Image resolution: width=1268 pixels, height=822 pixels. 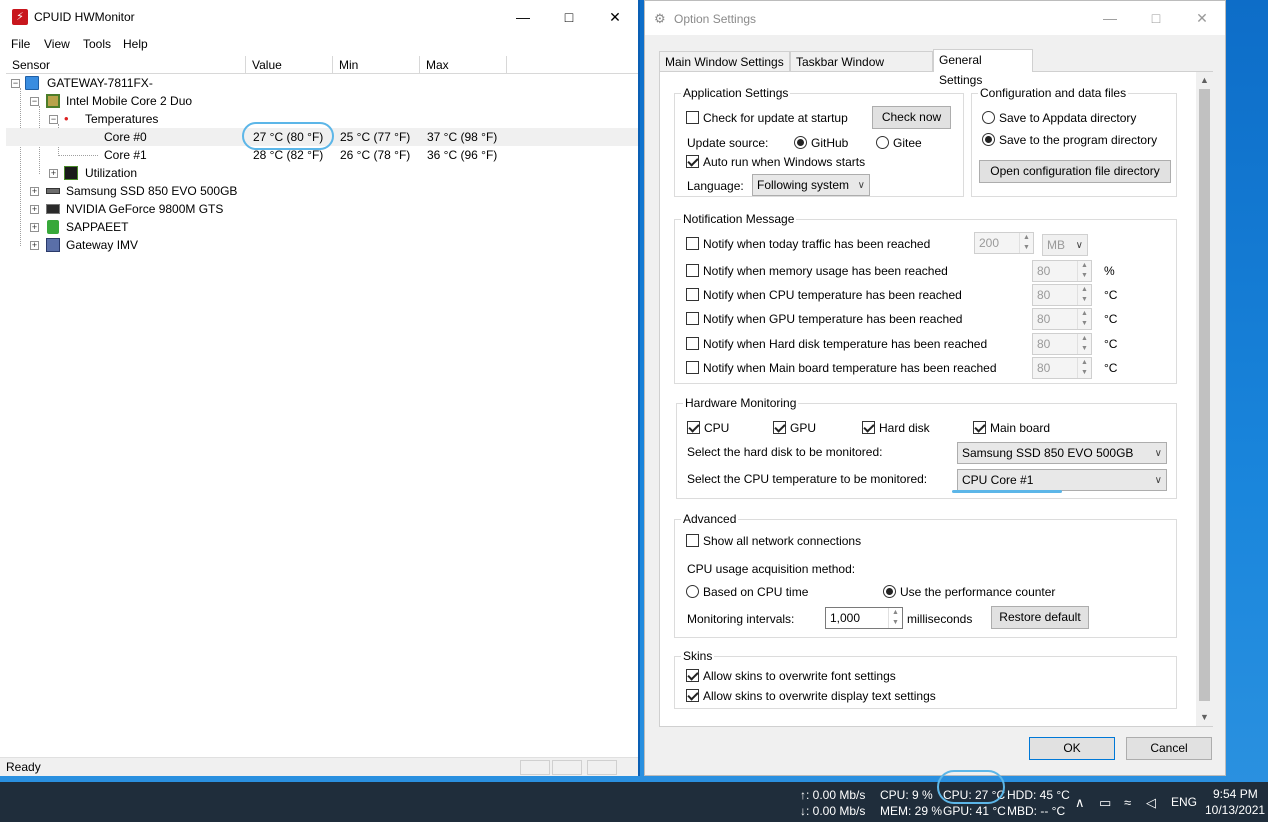 I want to click on show-all-connections-checkbox, so click(x=692, y=540).